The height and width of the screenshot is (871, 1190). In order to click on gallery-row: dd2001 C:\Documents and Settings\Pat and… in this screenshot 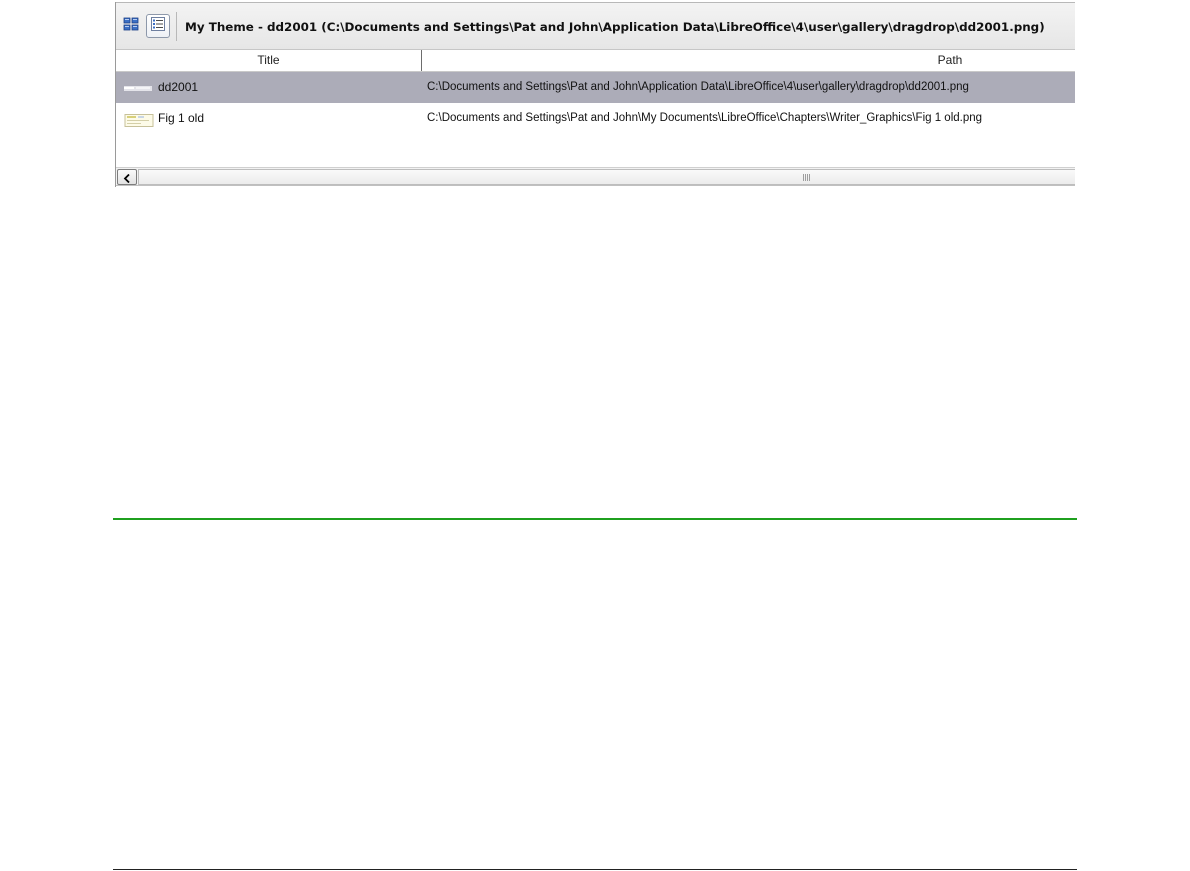, I will do `click(595, 87)`.